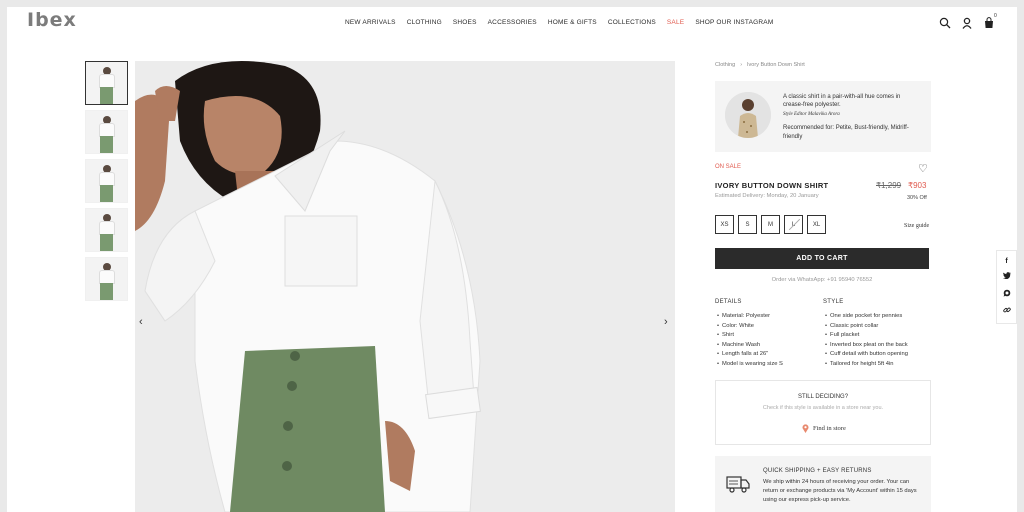 The height and width of the screenshot is (512, 1024). I want to click on original-price: ₹1,299, so click(889, 185).